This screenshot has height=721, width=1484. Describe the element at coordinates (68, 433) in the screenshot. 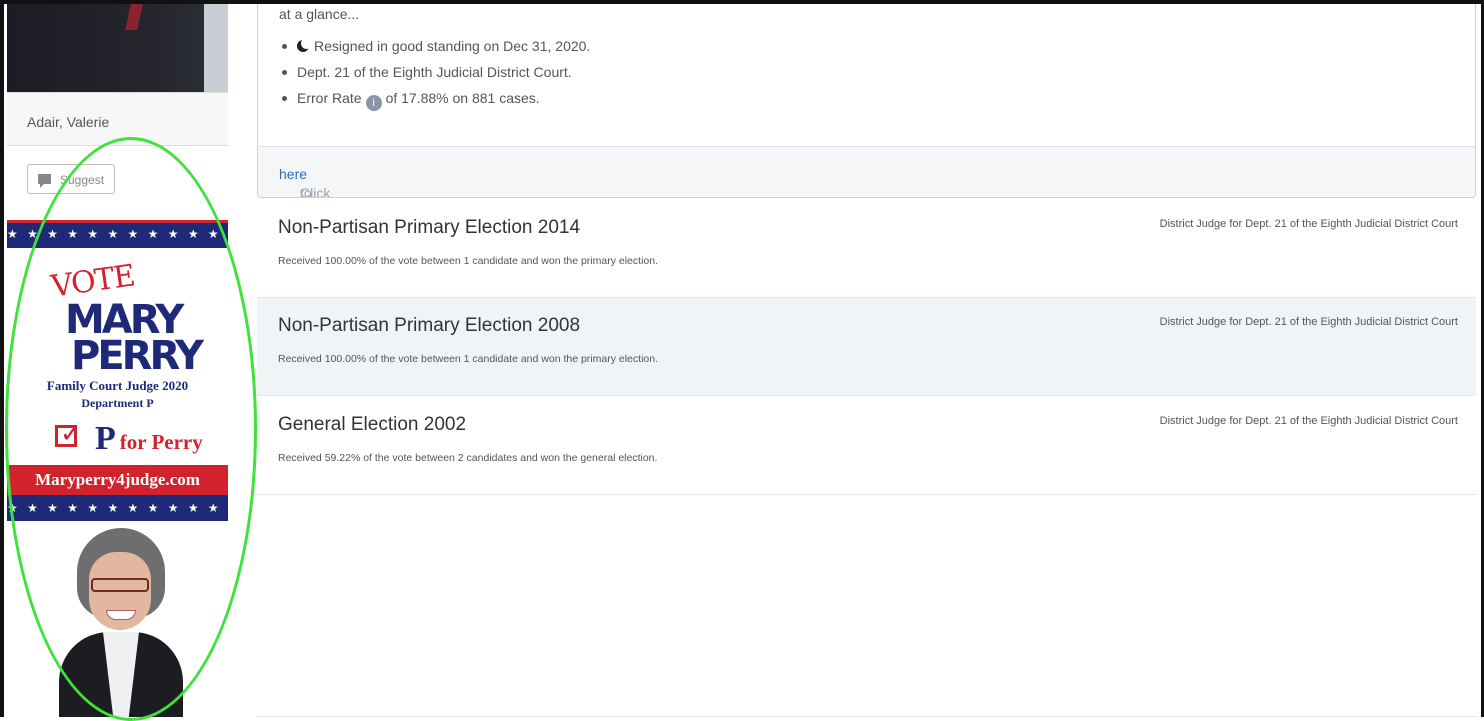

I see `ad-checkbox-icon` at that location.